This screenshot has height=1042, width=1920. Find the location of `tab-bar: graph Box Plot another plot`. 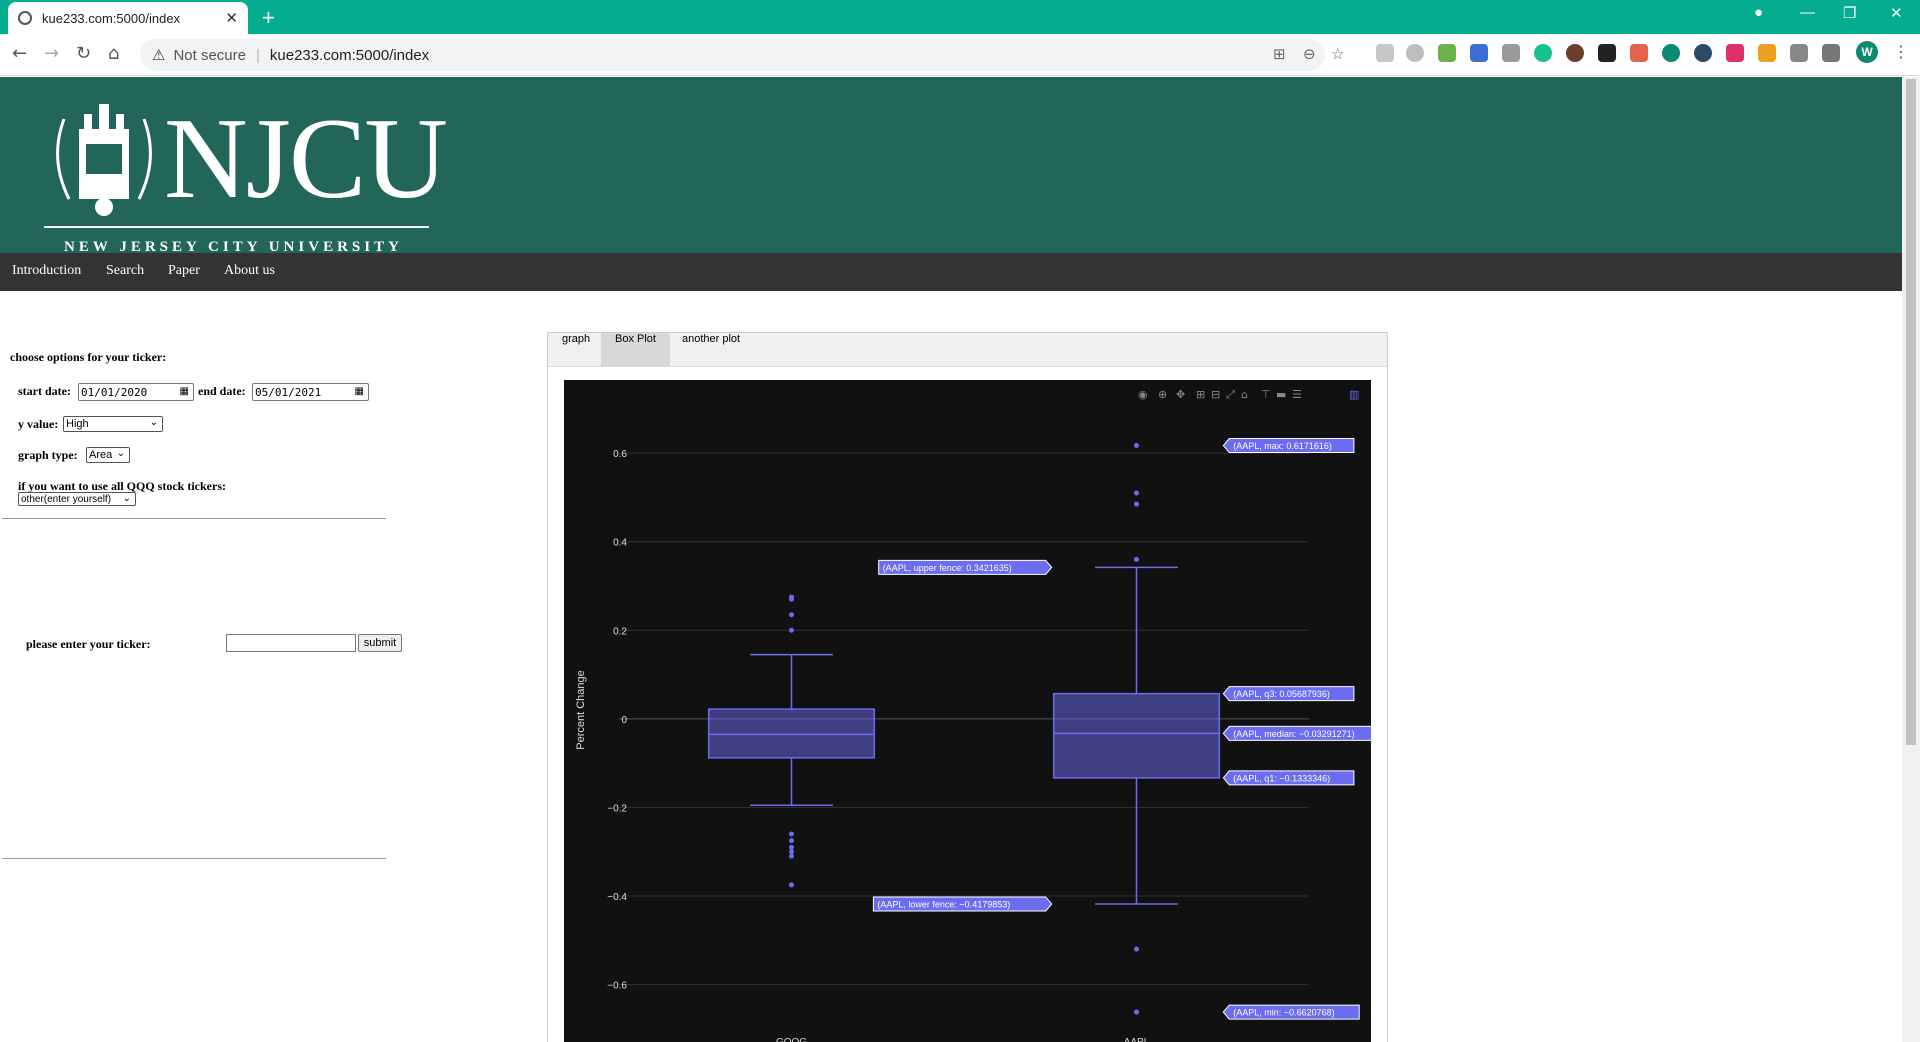

tab-bar: graph Box Plot another plot is located at coordinates (967, 350).